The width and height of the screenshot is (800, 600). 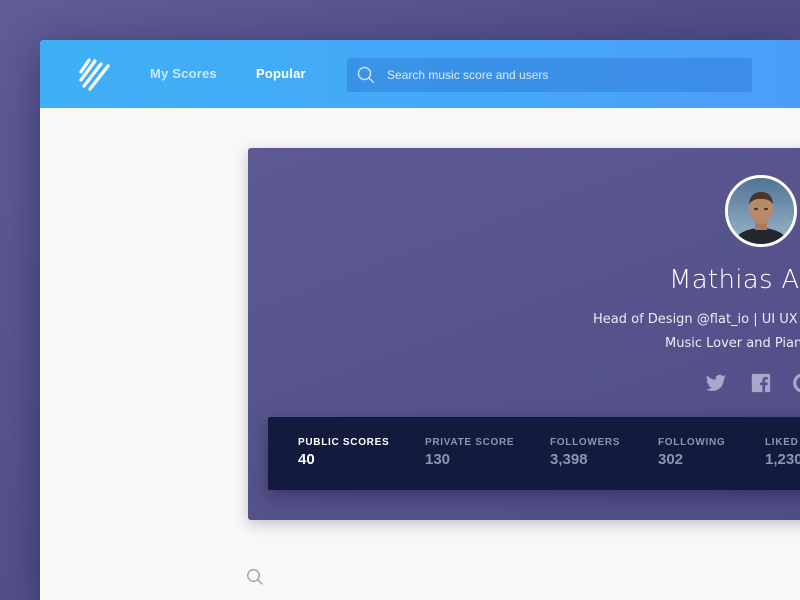 I want to click on circle-icon, so click(x=796, y=383).